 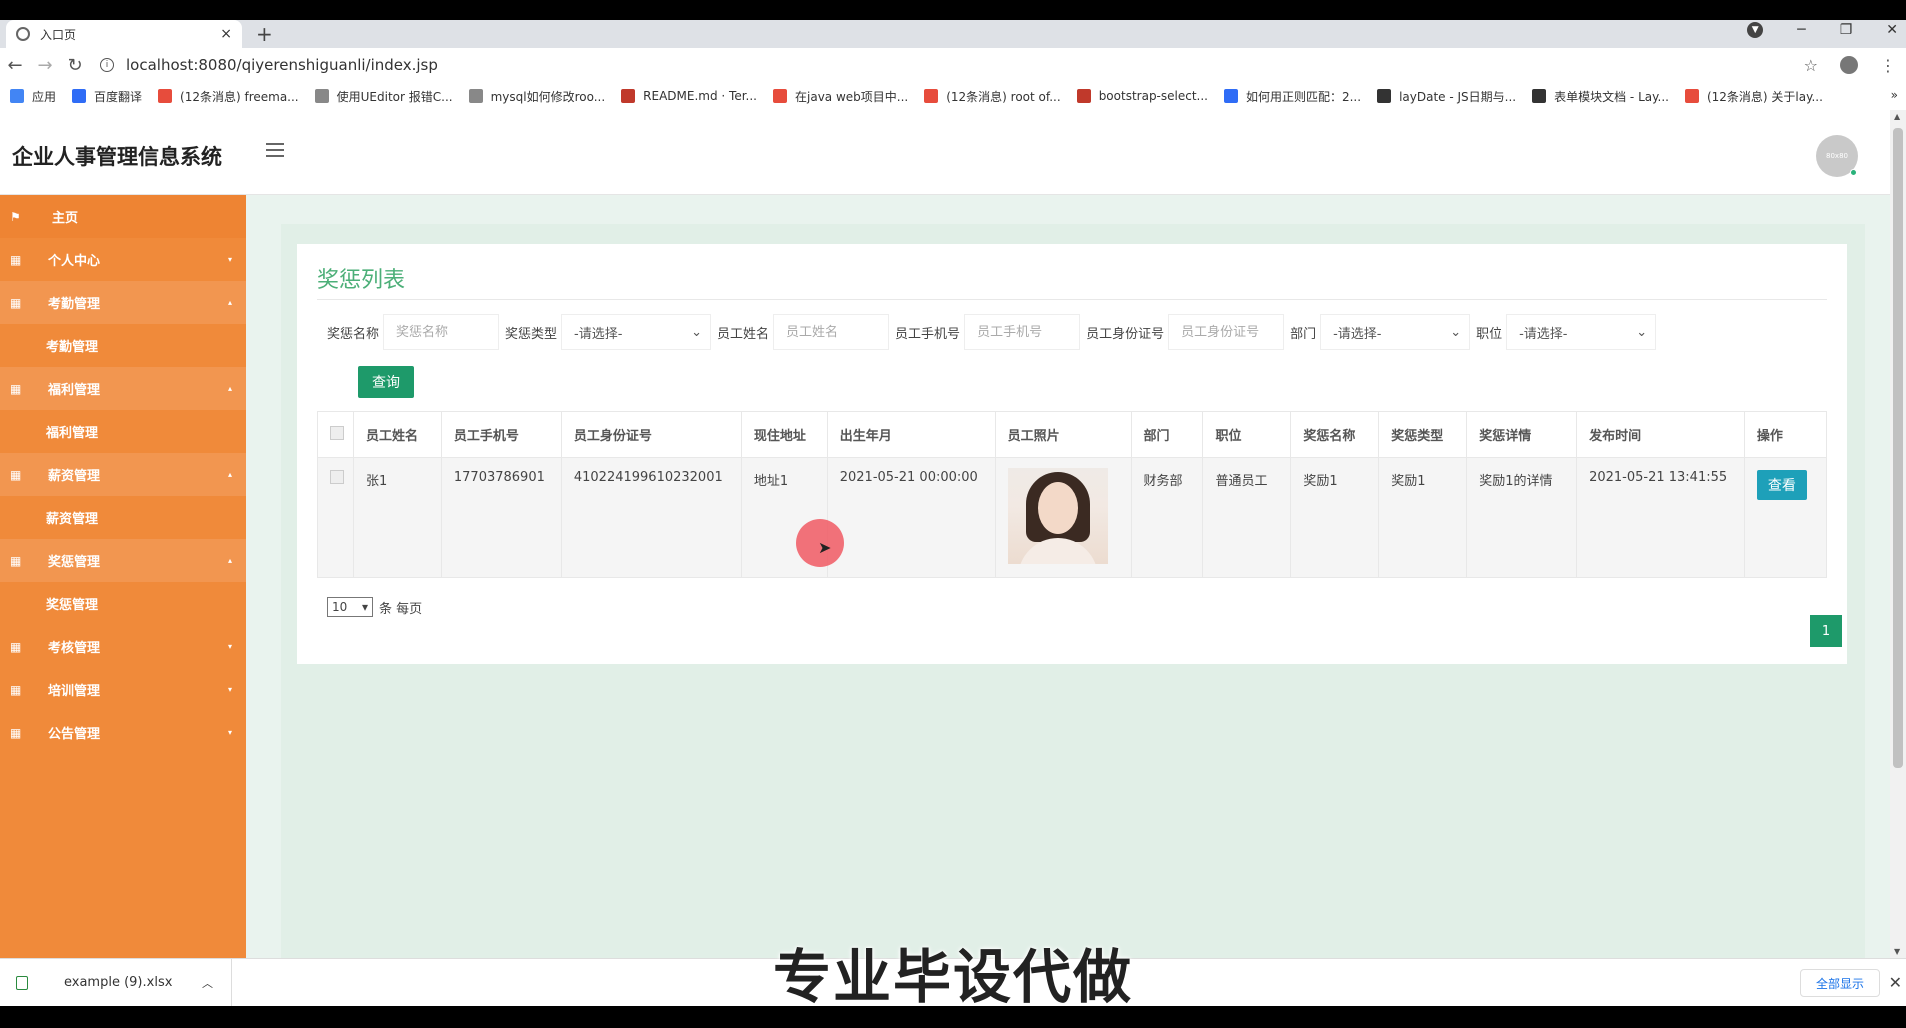 What do you see at coordinates (1423, 434) in the screenshot?
I see `column-header: 奖惩类型` at bounding box center [1423, 434].